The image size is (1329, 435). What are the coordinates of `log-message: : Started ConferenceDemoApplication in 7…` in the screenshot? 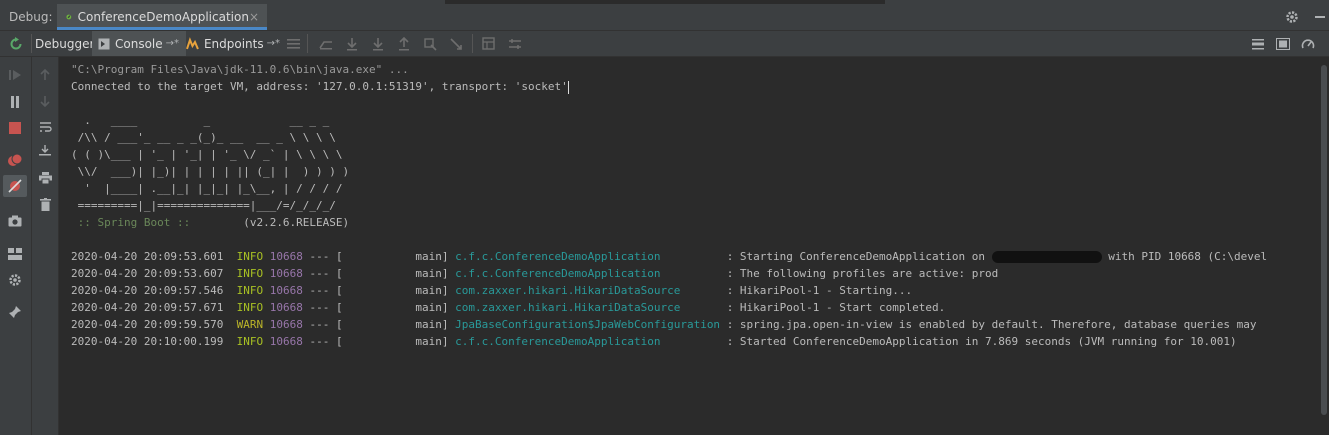 It's located at (981, 341).